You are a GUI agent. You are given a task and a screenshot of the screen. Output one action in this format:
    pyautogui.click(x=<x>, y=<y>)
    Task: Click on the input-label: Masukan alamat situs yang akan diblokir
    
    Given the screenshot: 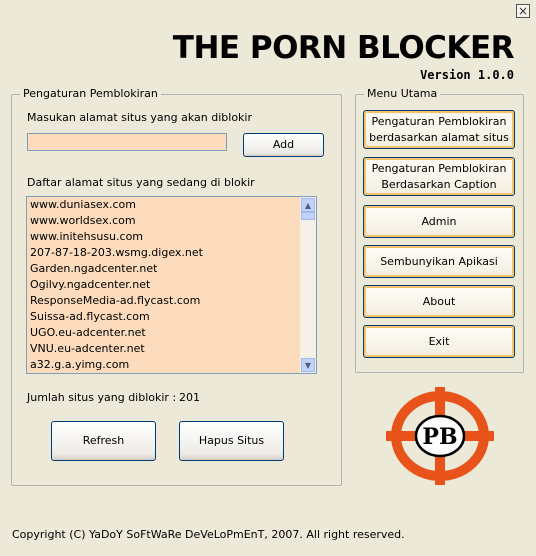 What is the action you would take?
    pyautogui.click(x=140, y=117)
    